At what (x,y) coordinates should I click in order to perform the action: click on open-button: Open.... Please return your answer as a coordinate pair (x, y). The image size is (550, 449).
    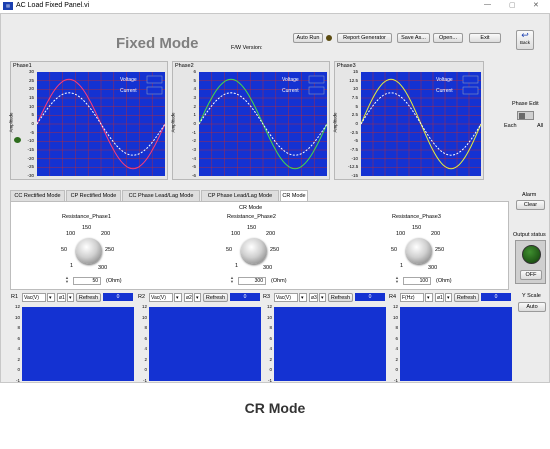
    Looking at the image, I should click on (448, 38).